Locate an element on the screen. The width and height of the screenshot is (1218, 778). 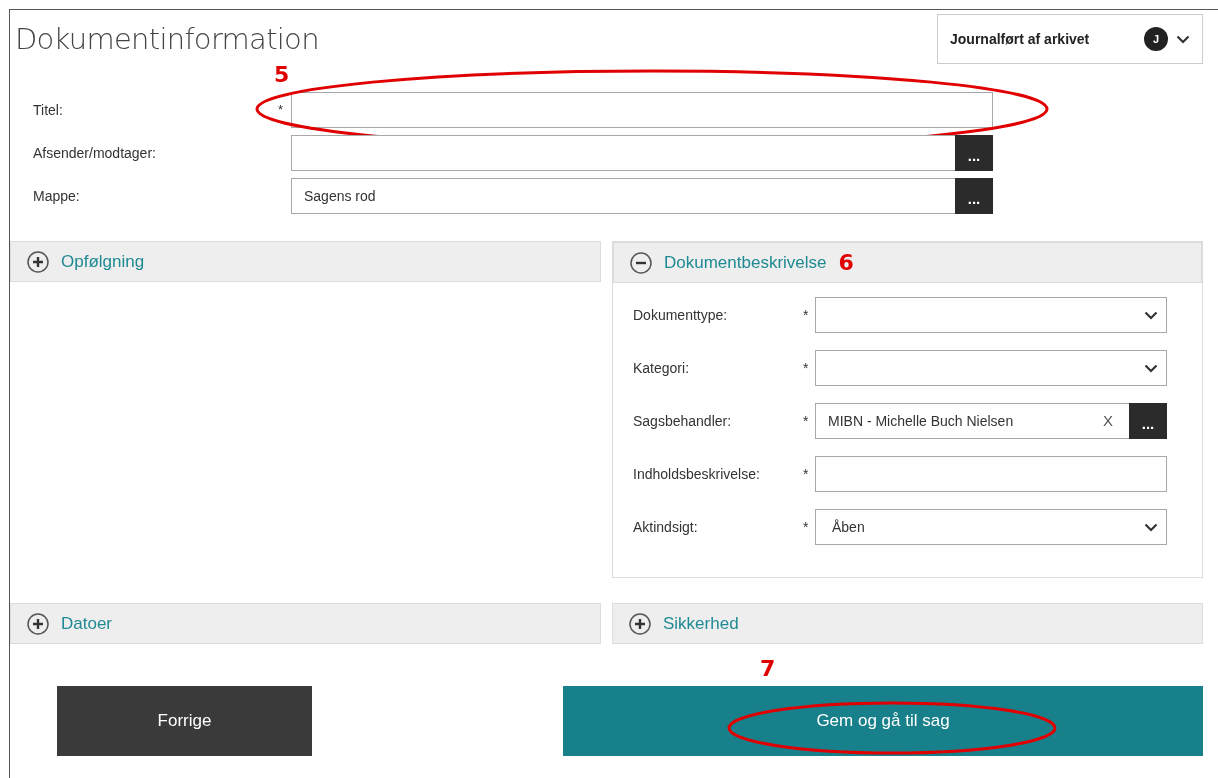
field-label: Mappe: is located at coordinates (57, 196).